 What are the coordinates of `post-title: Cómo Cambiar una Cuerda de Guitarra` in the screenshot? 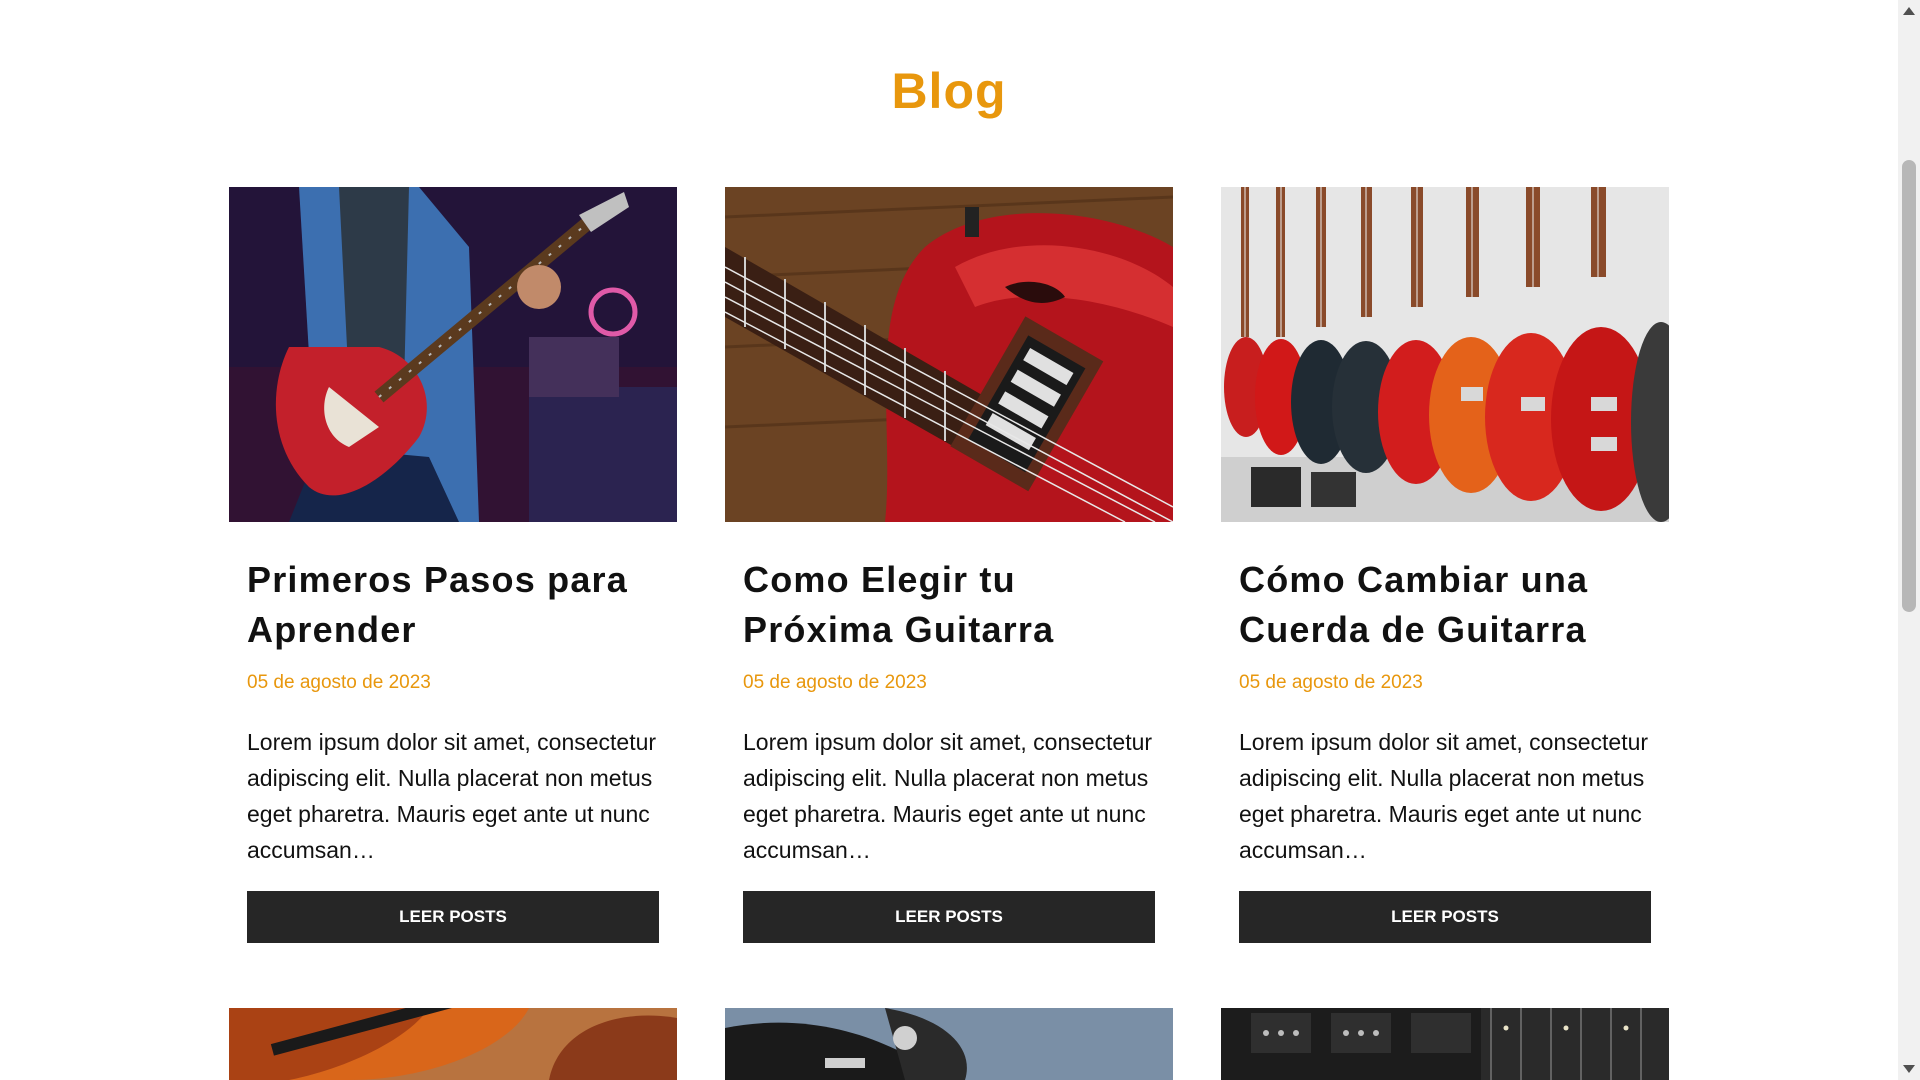 It's located at (1454, 605).